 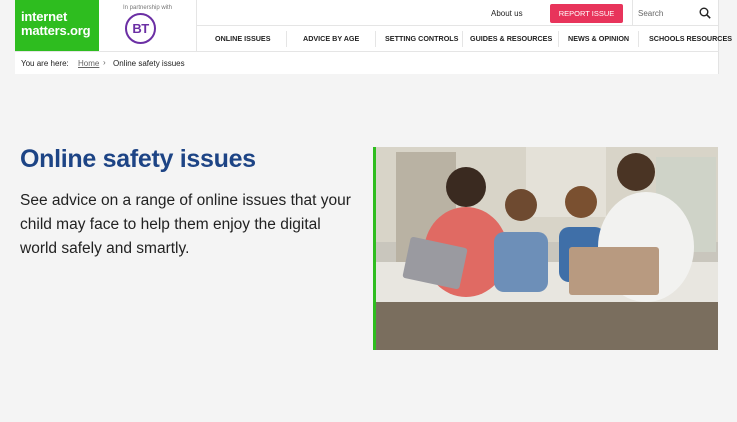 I want to click on site-logo: internet matters.org, so click(x=57, y=25).